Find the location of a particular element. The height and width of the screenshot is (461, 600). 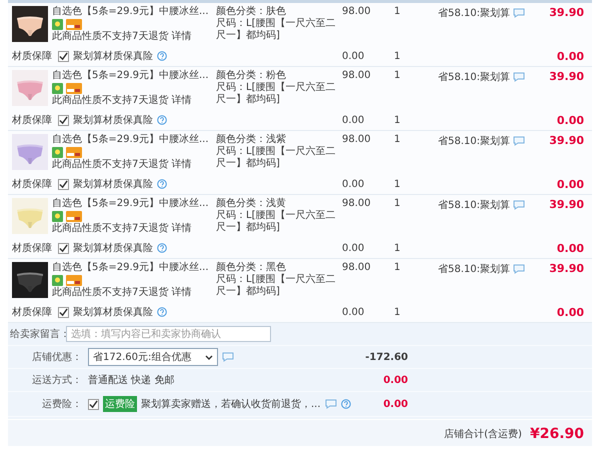

sku-color: 颜色分类：黑色 is located at coordinates (251, 268).